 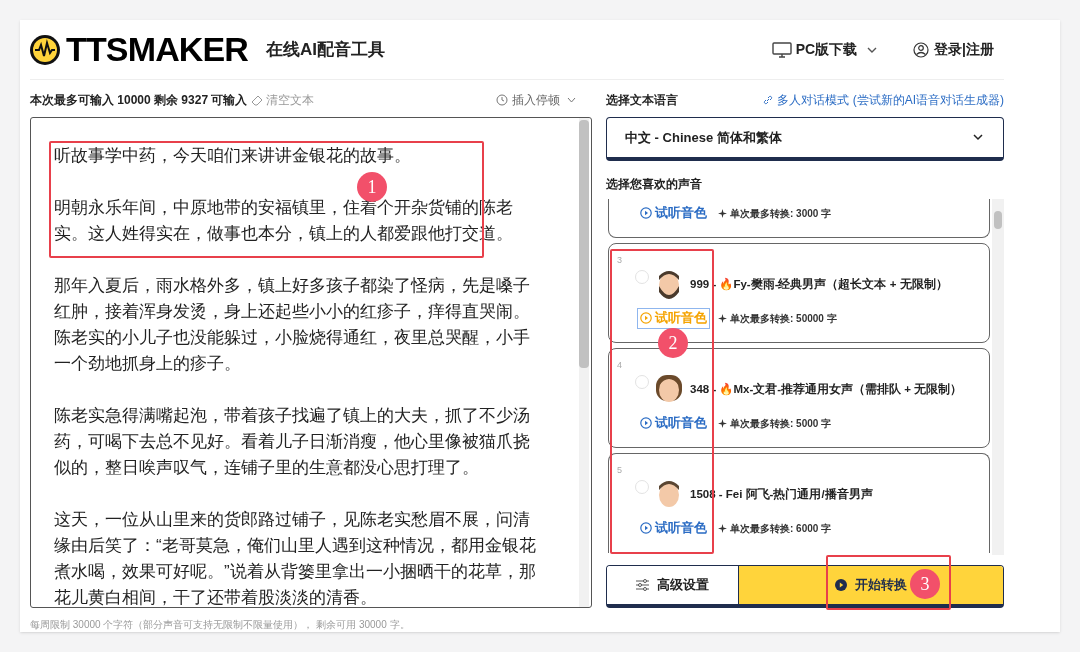 What do you see at coordinates (654, 184) in the screenshot?
I see `voice-label: 选择您喜欢的声音` at bounding box center [654, 184].